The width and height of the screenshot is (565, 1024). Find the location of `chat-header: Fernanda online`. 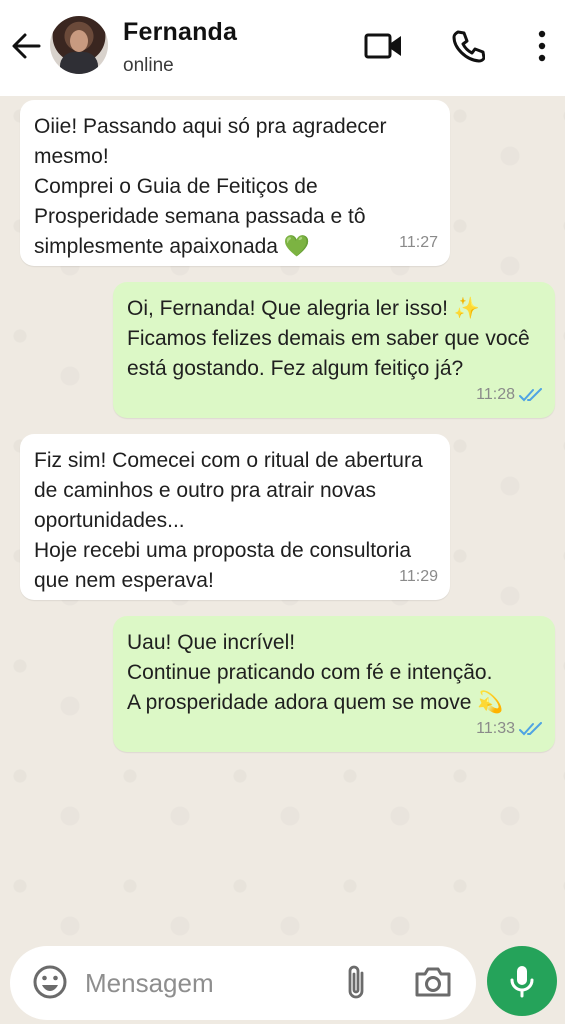

chat-header: Fernanda online is located at coordinates (282, 48).